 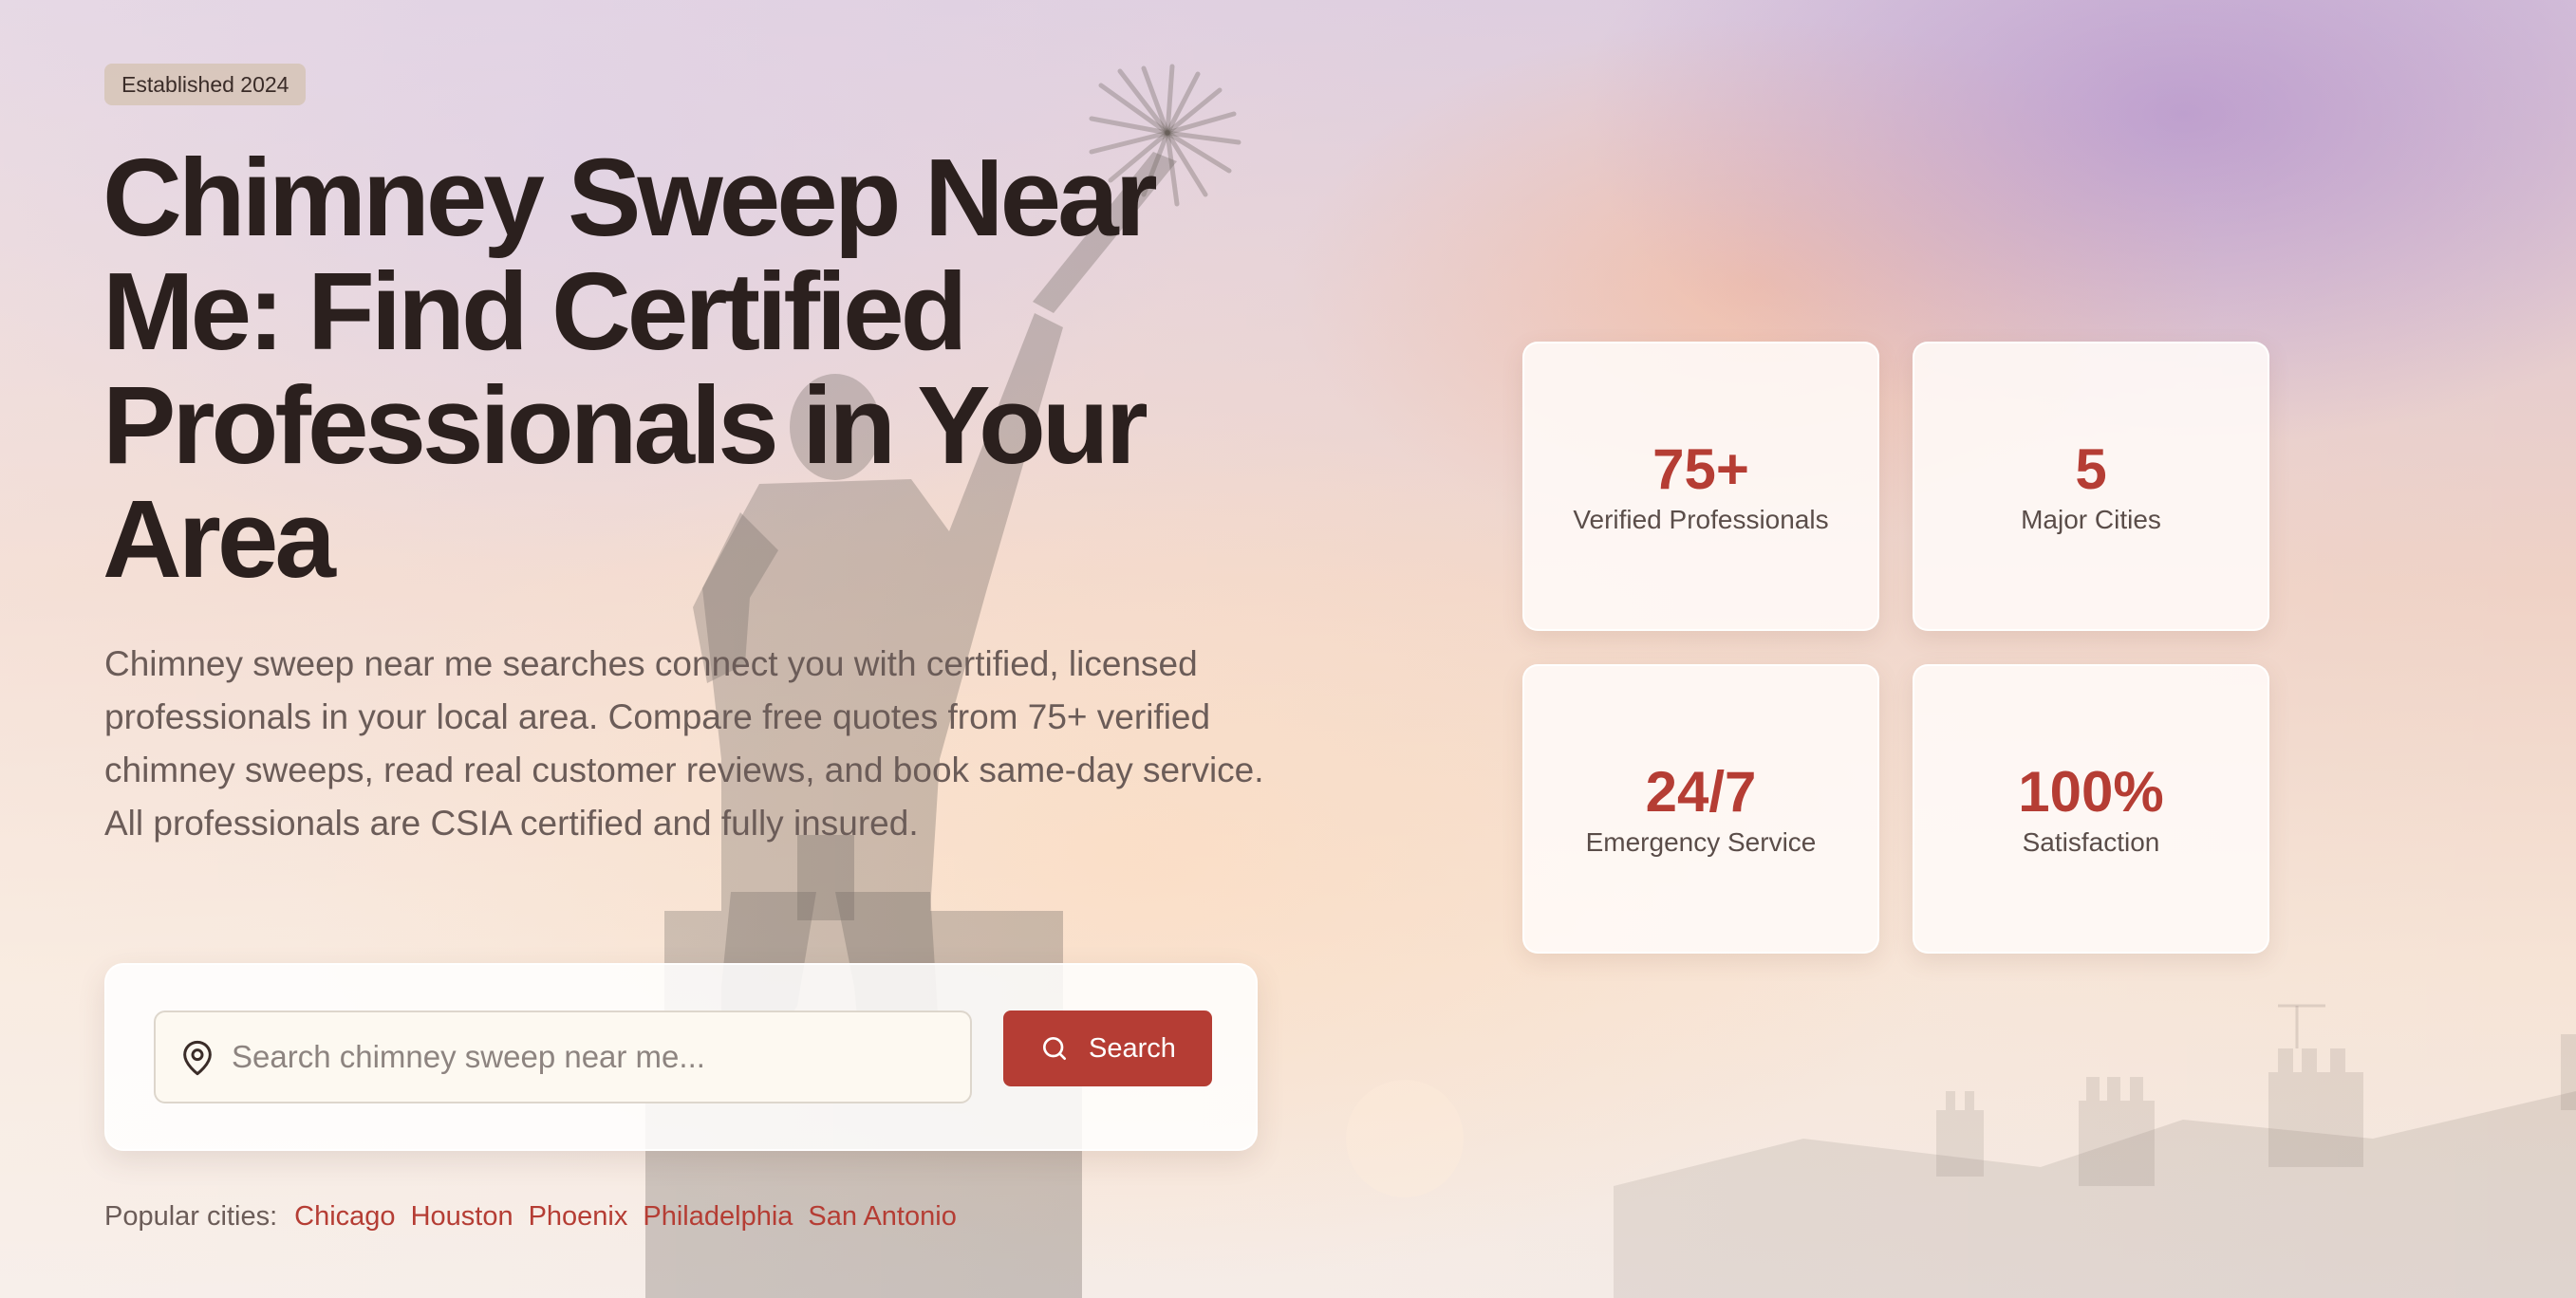 What do you see at coordinates (1055, 1048) in the screenshot?
I see `search-icon` at bounding box center [1055, 1048].